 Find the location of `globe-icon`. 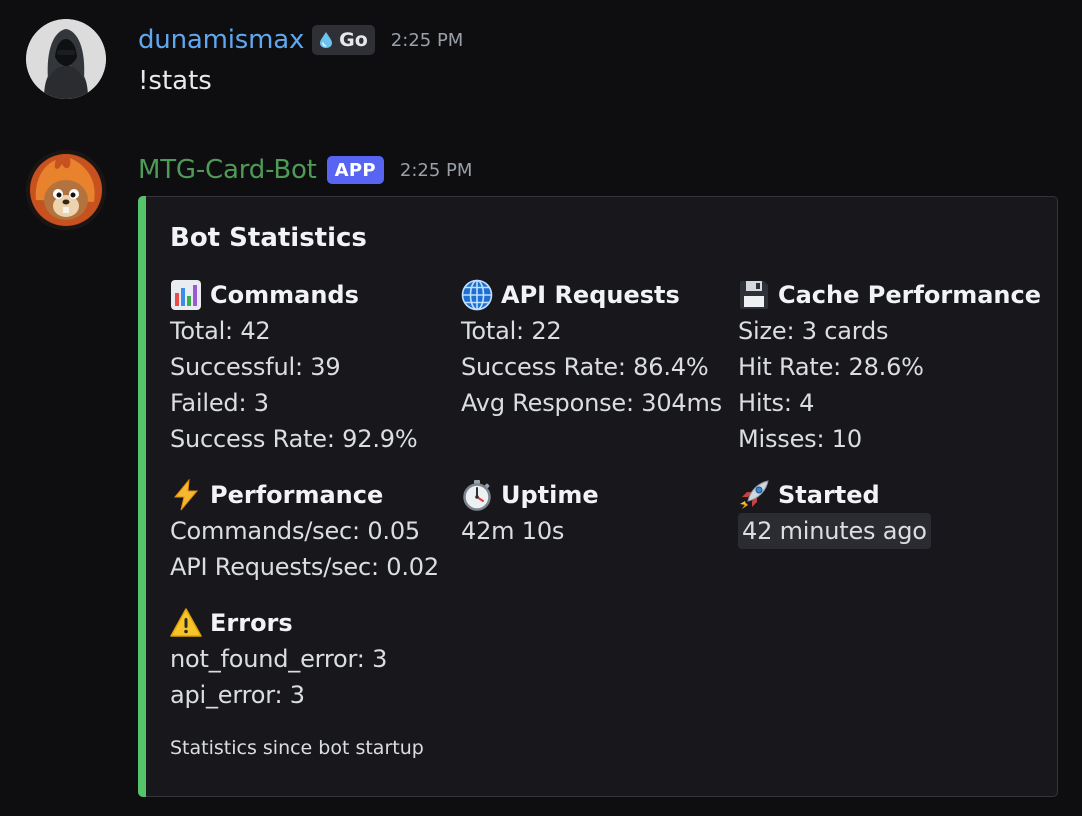

globe-icon is located at coordinates (477, 295).